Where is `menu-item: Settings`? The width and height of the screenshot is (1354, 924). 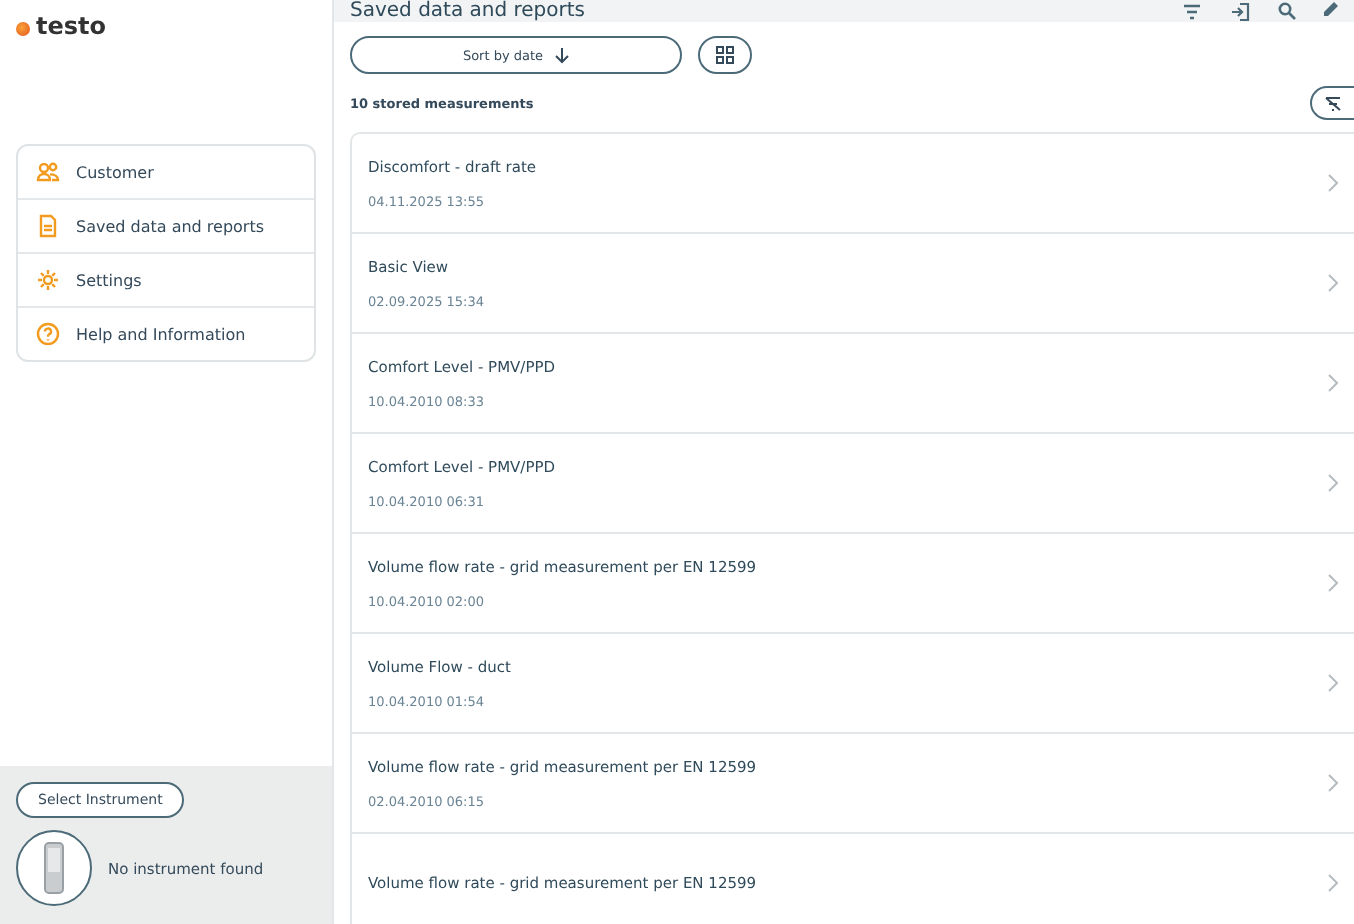 menu-item: Settings is located at coordinates (166, 281).